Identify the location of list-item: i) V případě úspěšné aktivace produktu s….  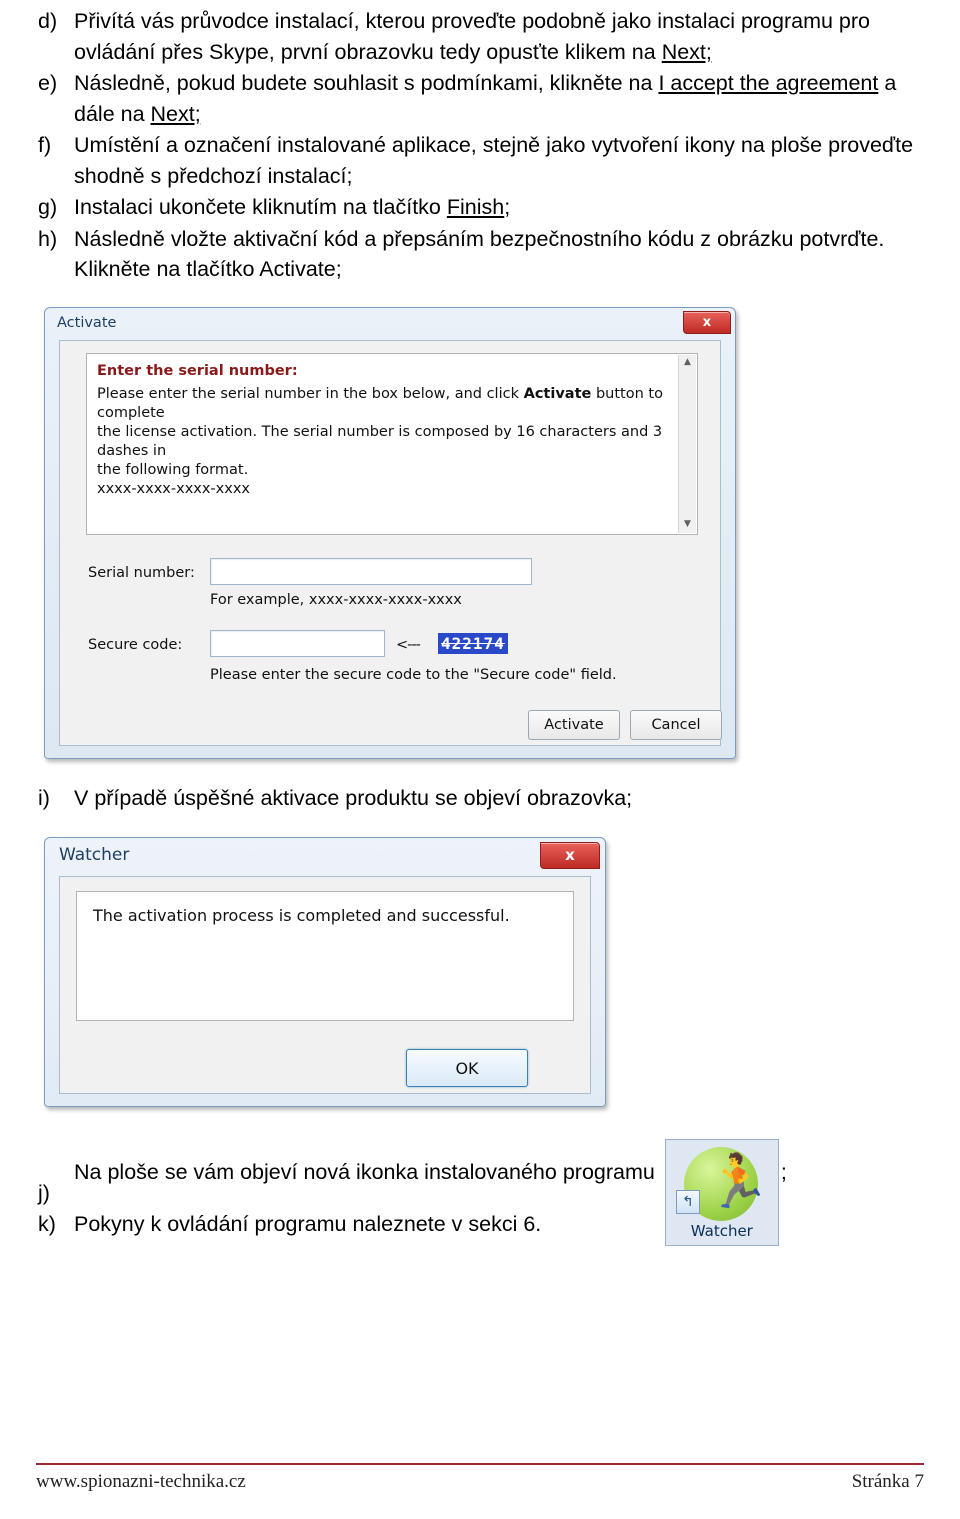
(480, 798).